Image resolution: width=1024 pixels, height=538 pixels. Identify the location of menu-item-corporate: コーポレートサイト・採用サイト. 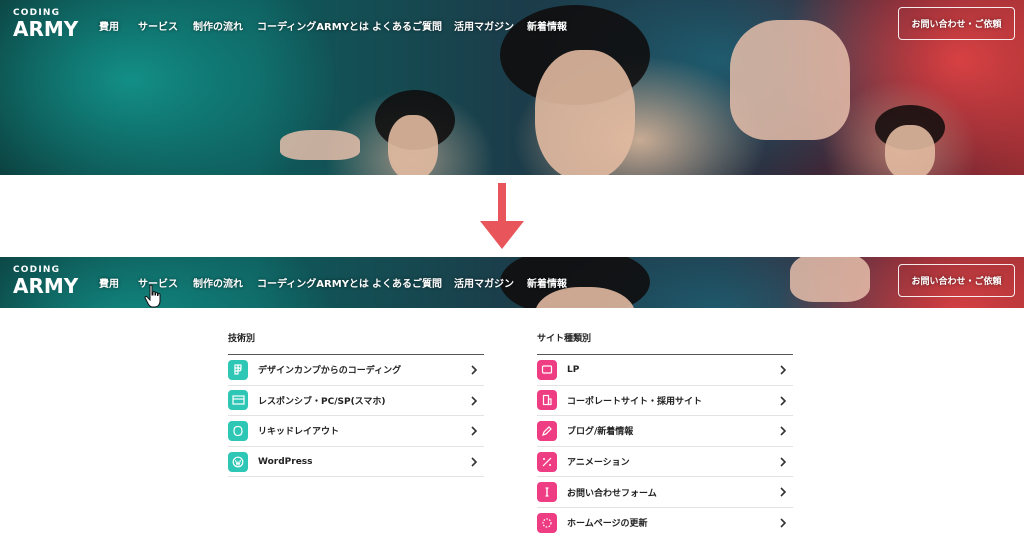
(665, 401).